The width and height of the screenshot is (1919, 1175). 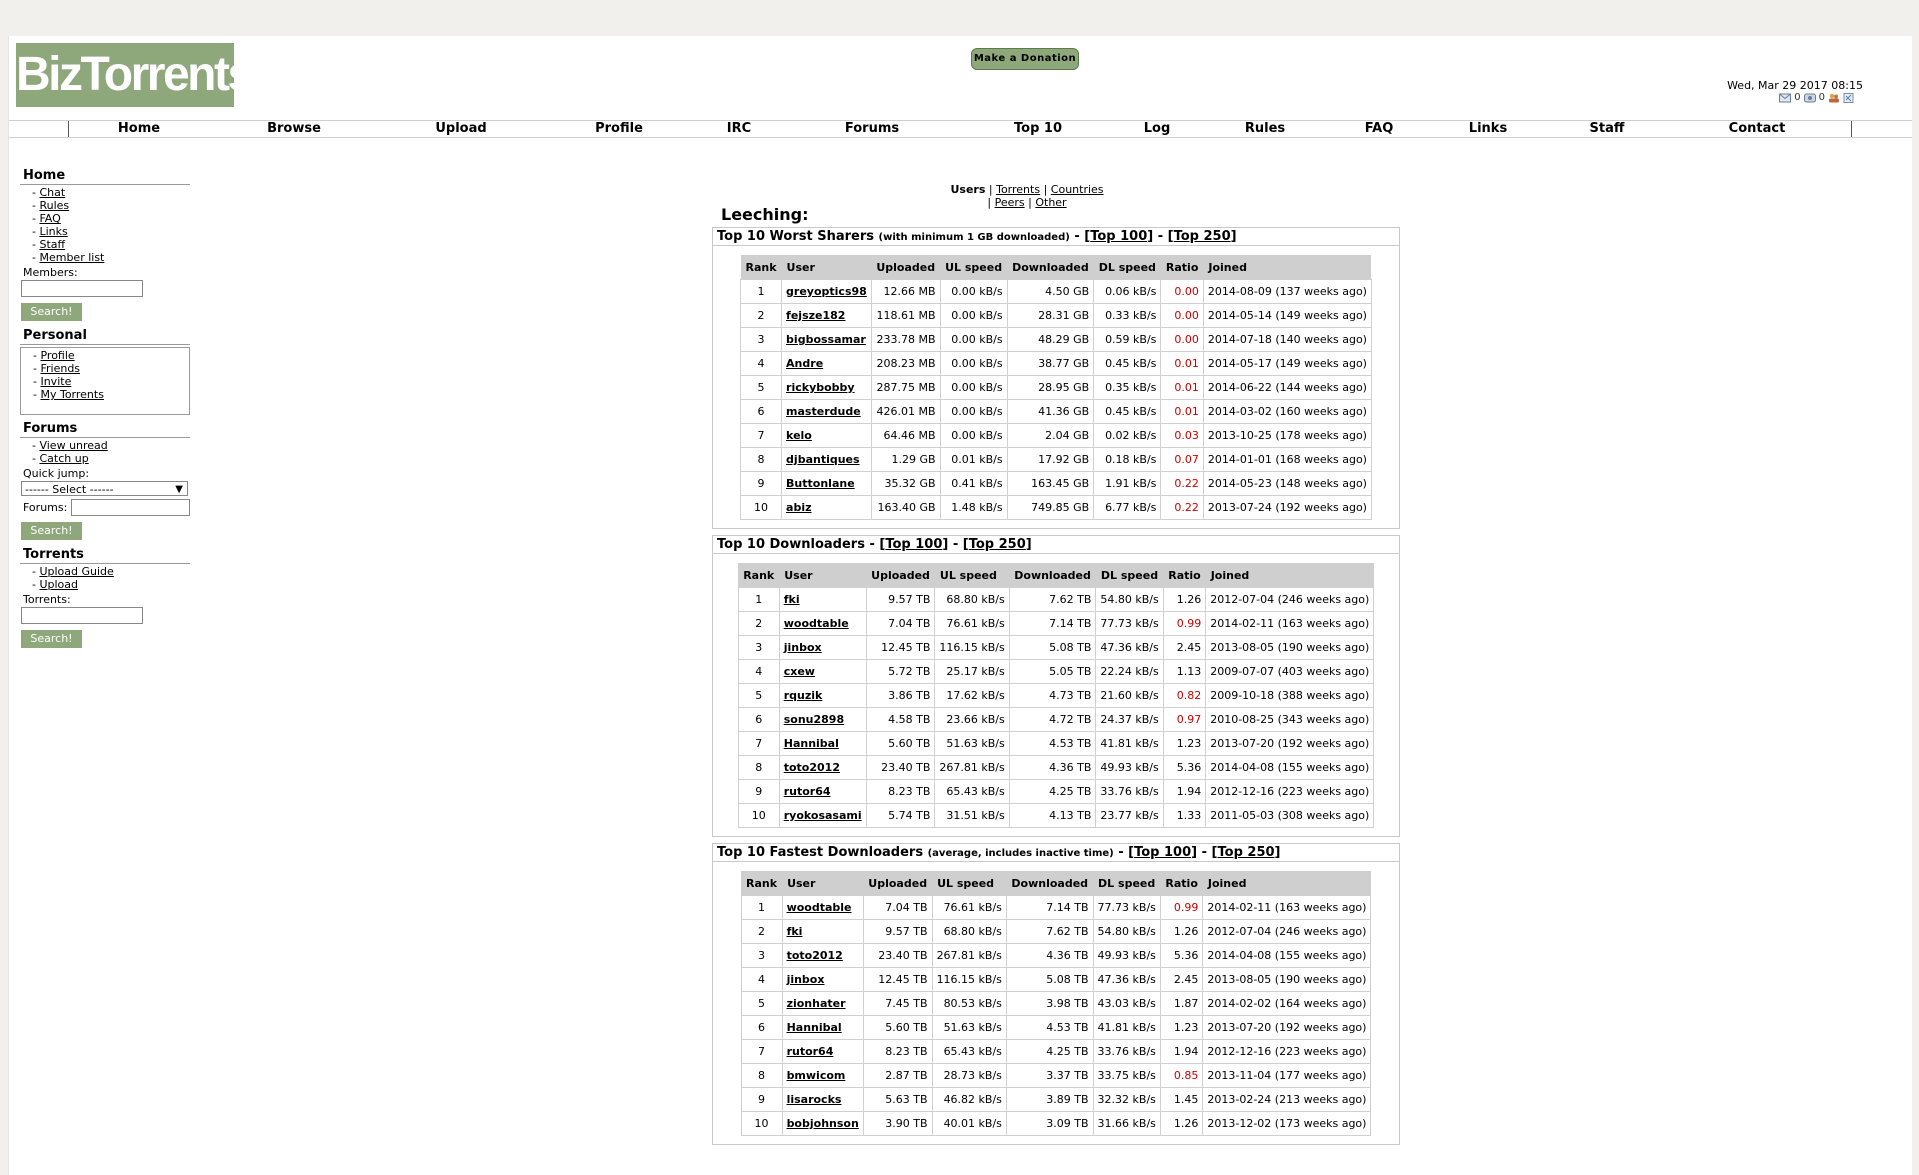 I want to click on user-link: fejsze182, so click(x=815, y=315).